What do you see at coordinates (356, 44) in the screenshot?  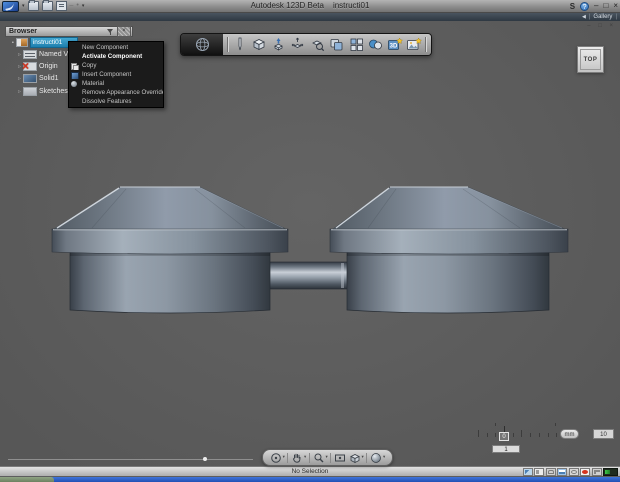 I see `pattern-icon` at bounding box center [356, 44].